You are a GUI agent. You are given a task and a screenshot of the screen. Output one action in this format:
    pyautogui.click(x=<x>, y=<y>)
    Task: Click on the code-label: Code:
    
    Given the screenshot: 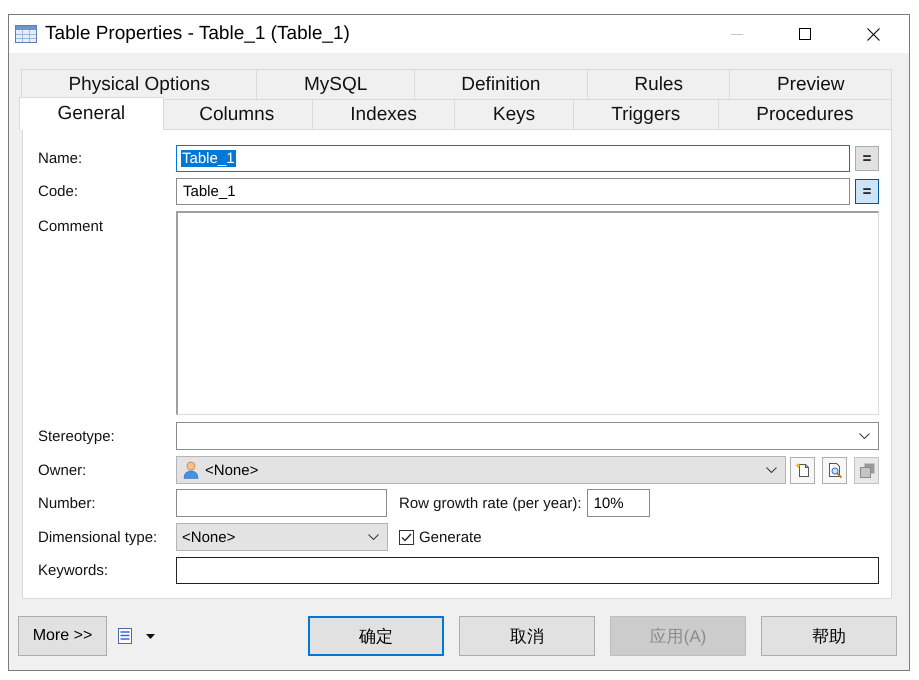 What is the action you would take?
    pyautogui.click(x=59, y=191)
    